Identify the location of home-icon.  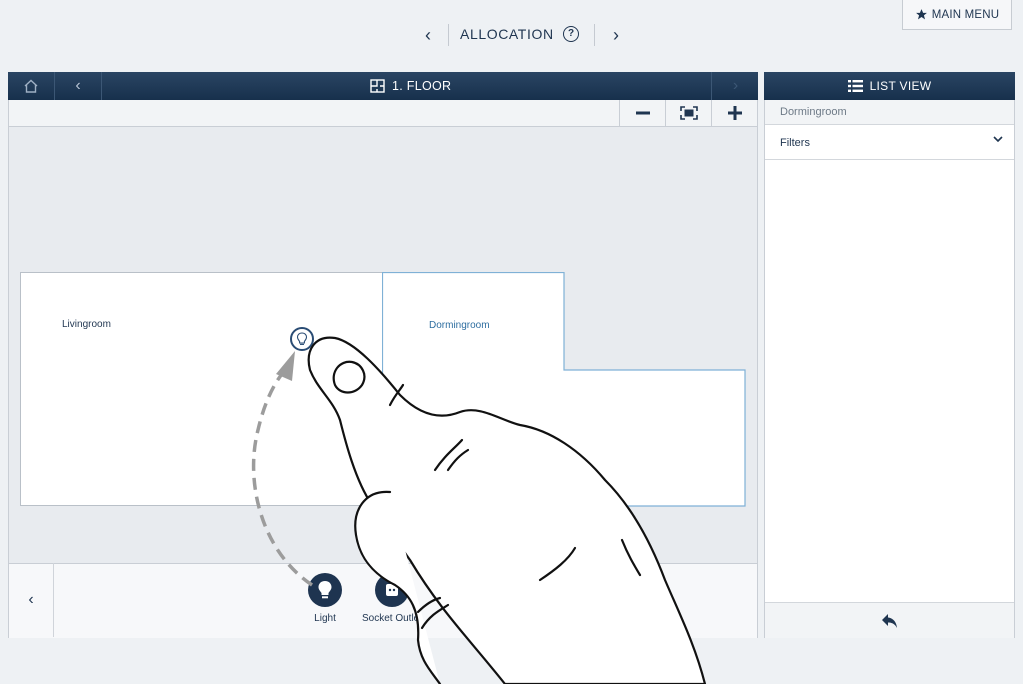
(31, 86).